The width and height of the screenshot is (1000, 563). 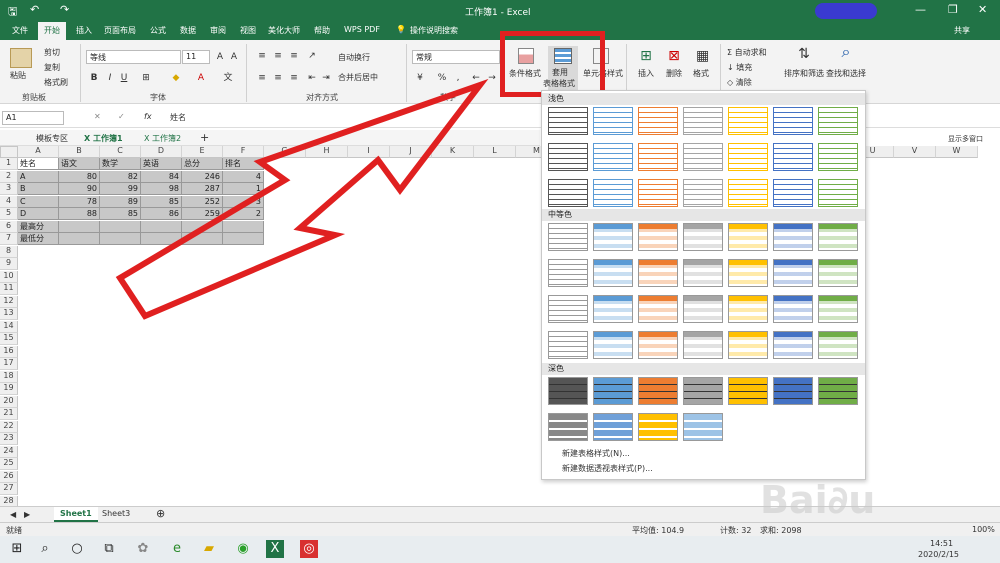 I want to click on cortana-icon: ○, so click(x=77, y=549).